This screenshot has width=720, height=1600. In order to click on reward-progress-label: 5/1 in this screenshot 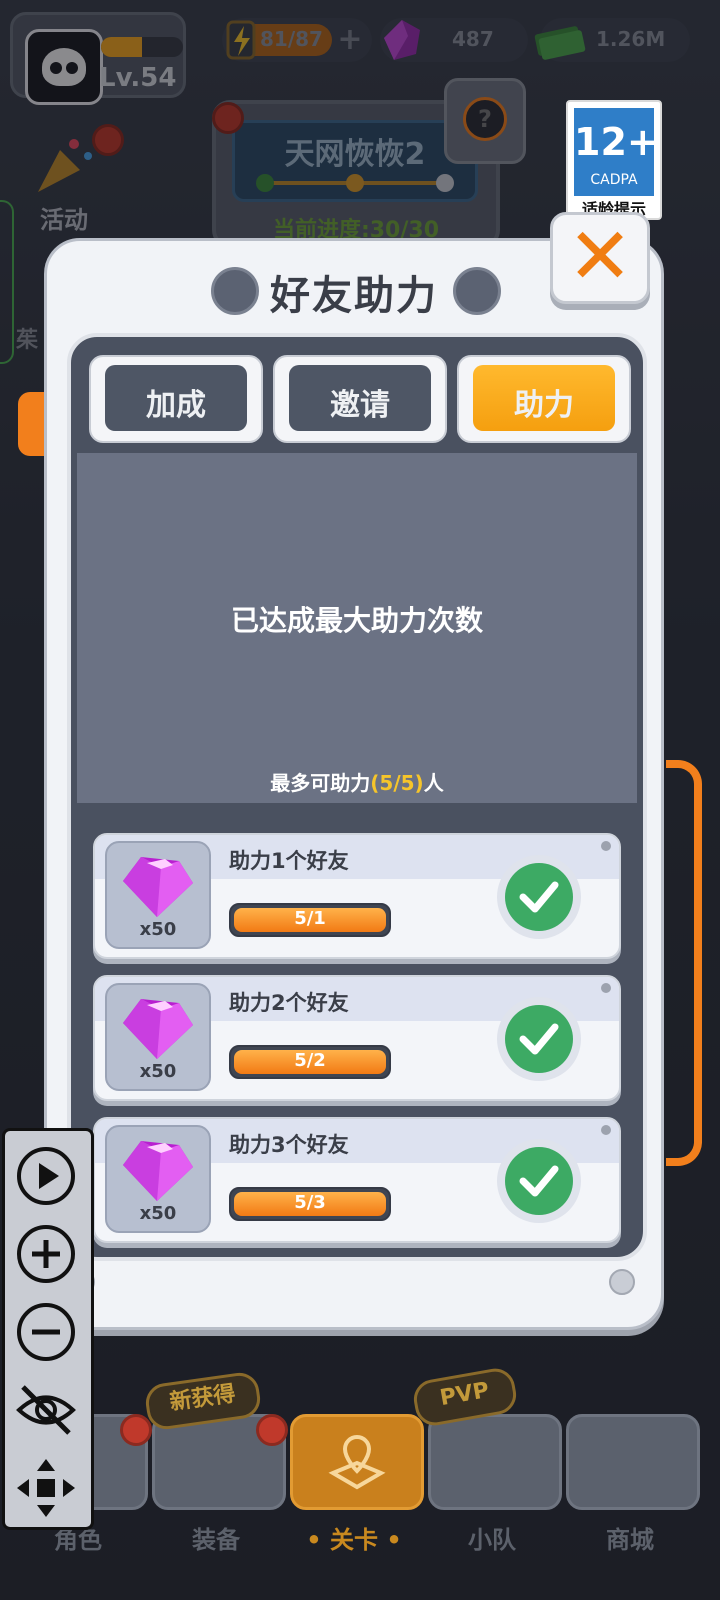, I will do `click(310, 918)`.